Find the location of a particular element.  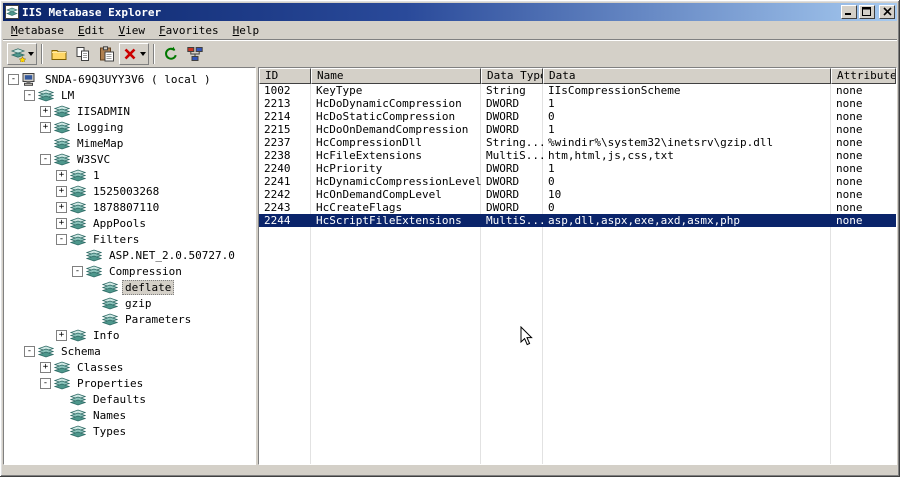

new-key-icon is located at coordinates (18, 54).